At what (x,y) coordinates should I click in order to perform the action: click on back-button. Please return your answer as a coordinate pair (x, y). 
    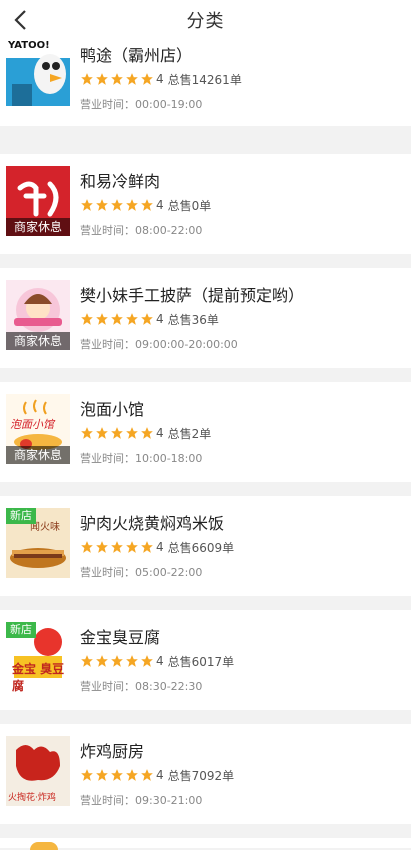
    Looking at the image, I should click on (20, 20).